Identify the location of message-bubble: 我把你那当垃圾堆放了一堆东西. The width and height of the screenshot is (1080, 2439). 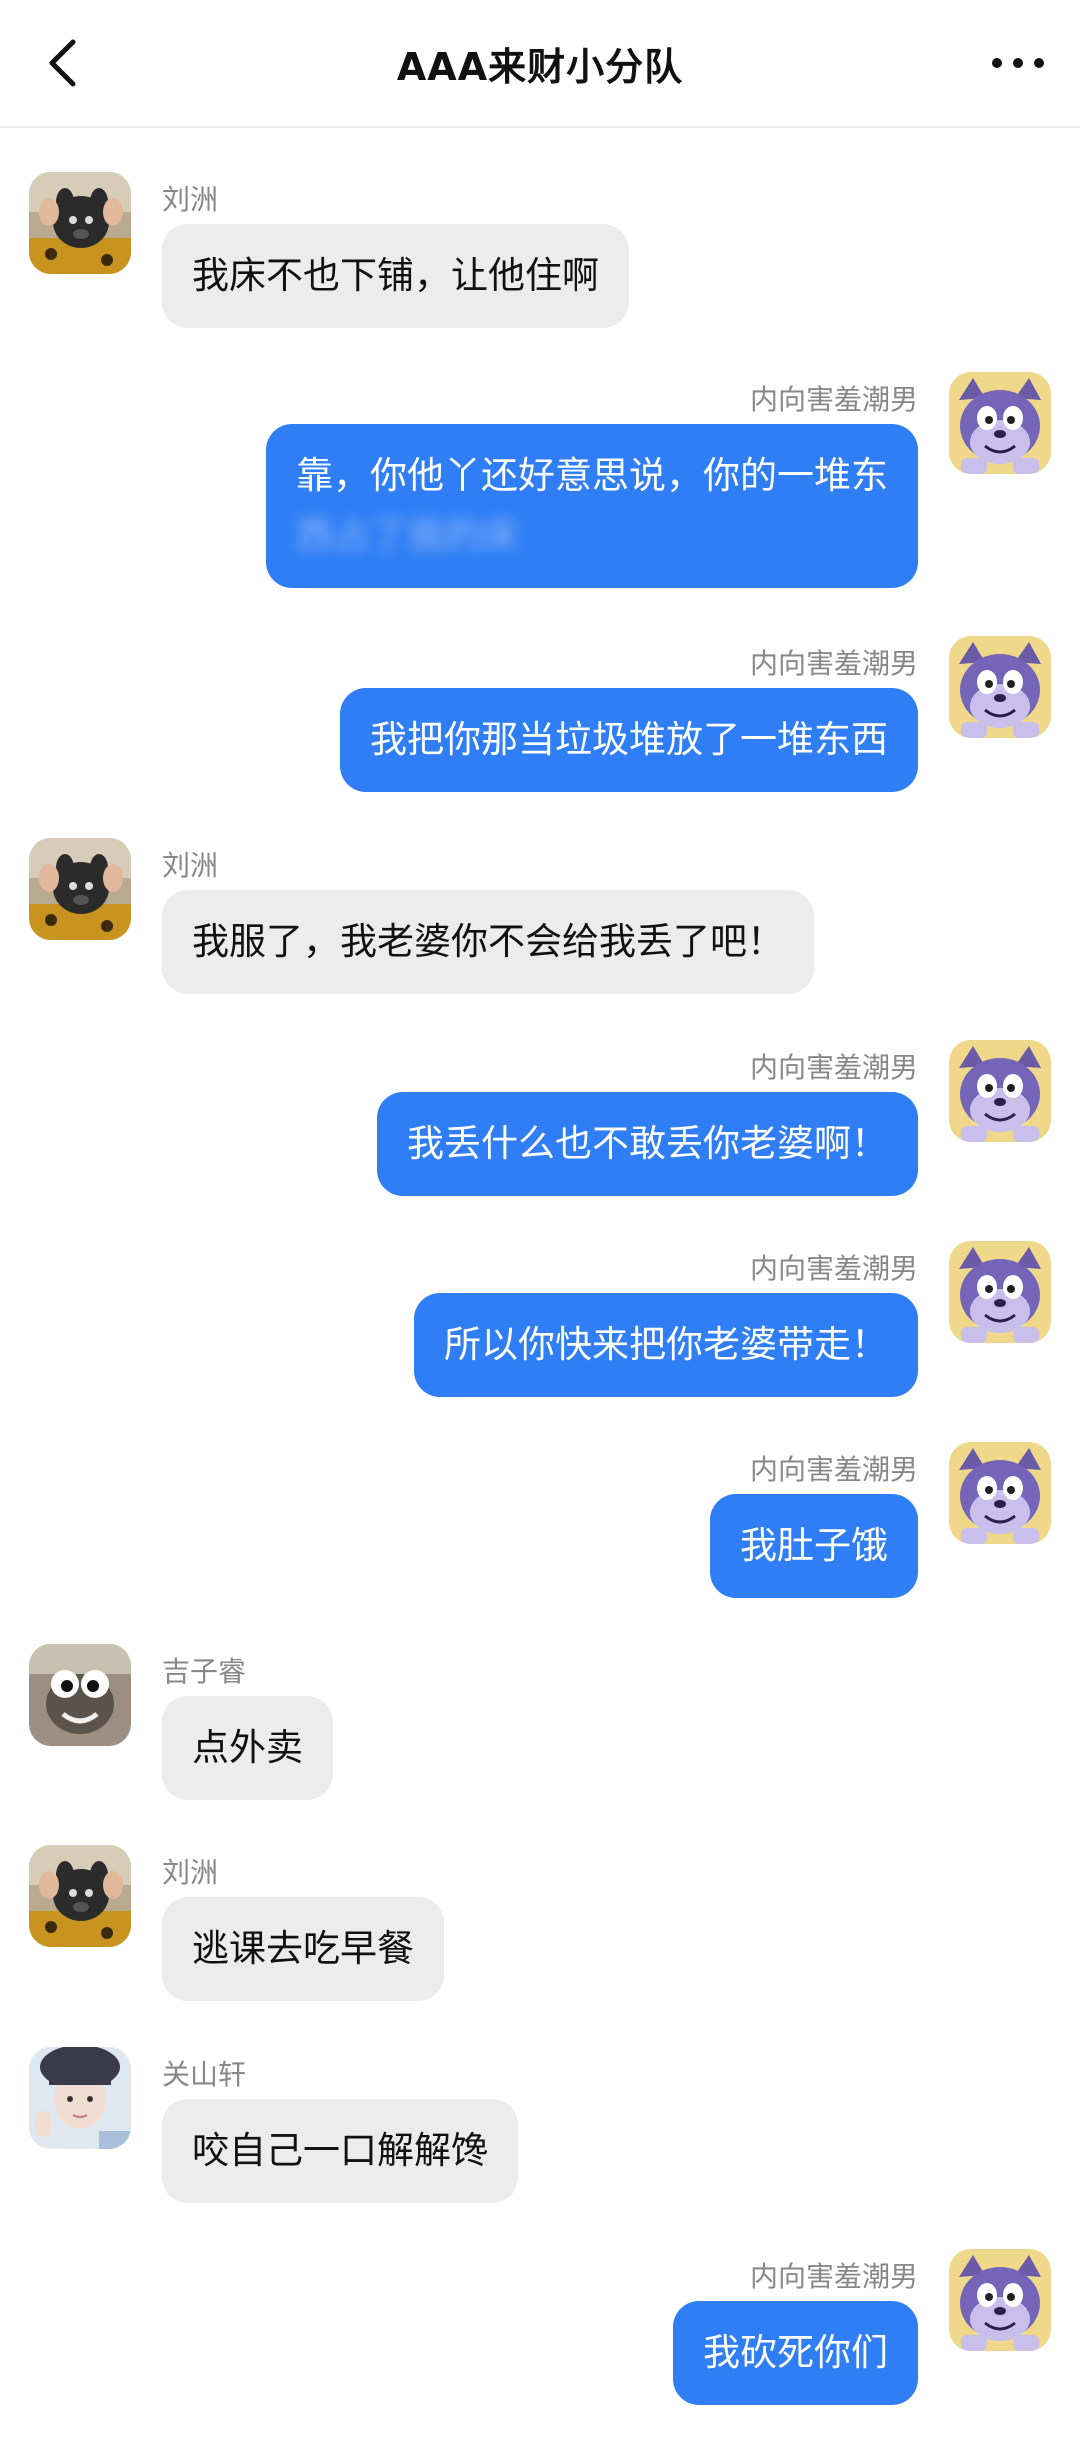
(629, 740).